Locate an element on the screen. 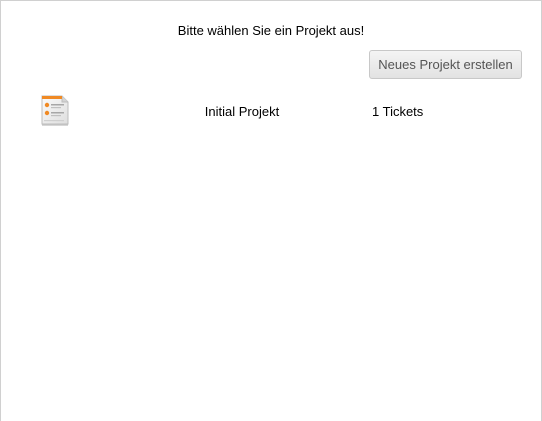  project-name-link: Initial Projekt is located at coordinates (242, 112).